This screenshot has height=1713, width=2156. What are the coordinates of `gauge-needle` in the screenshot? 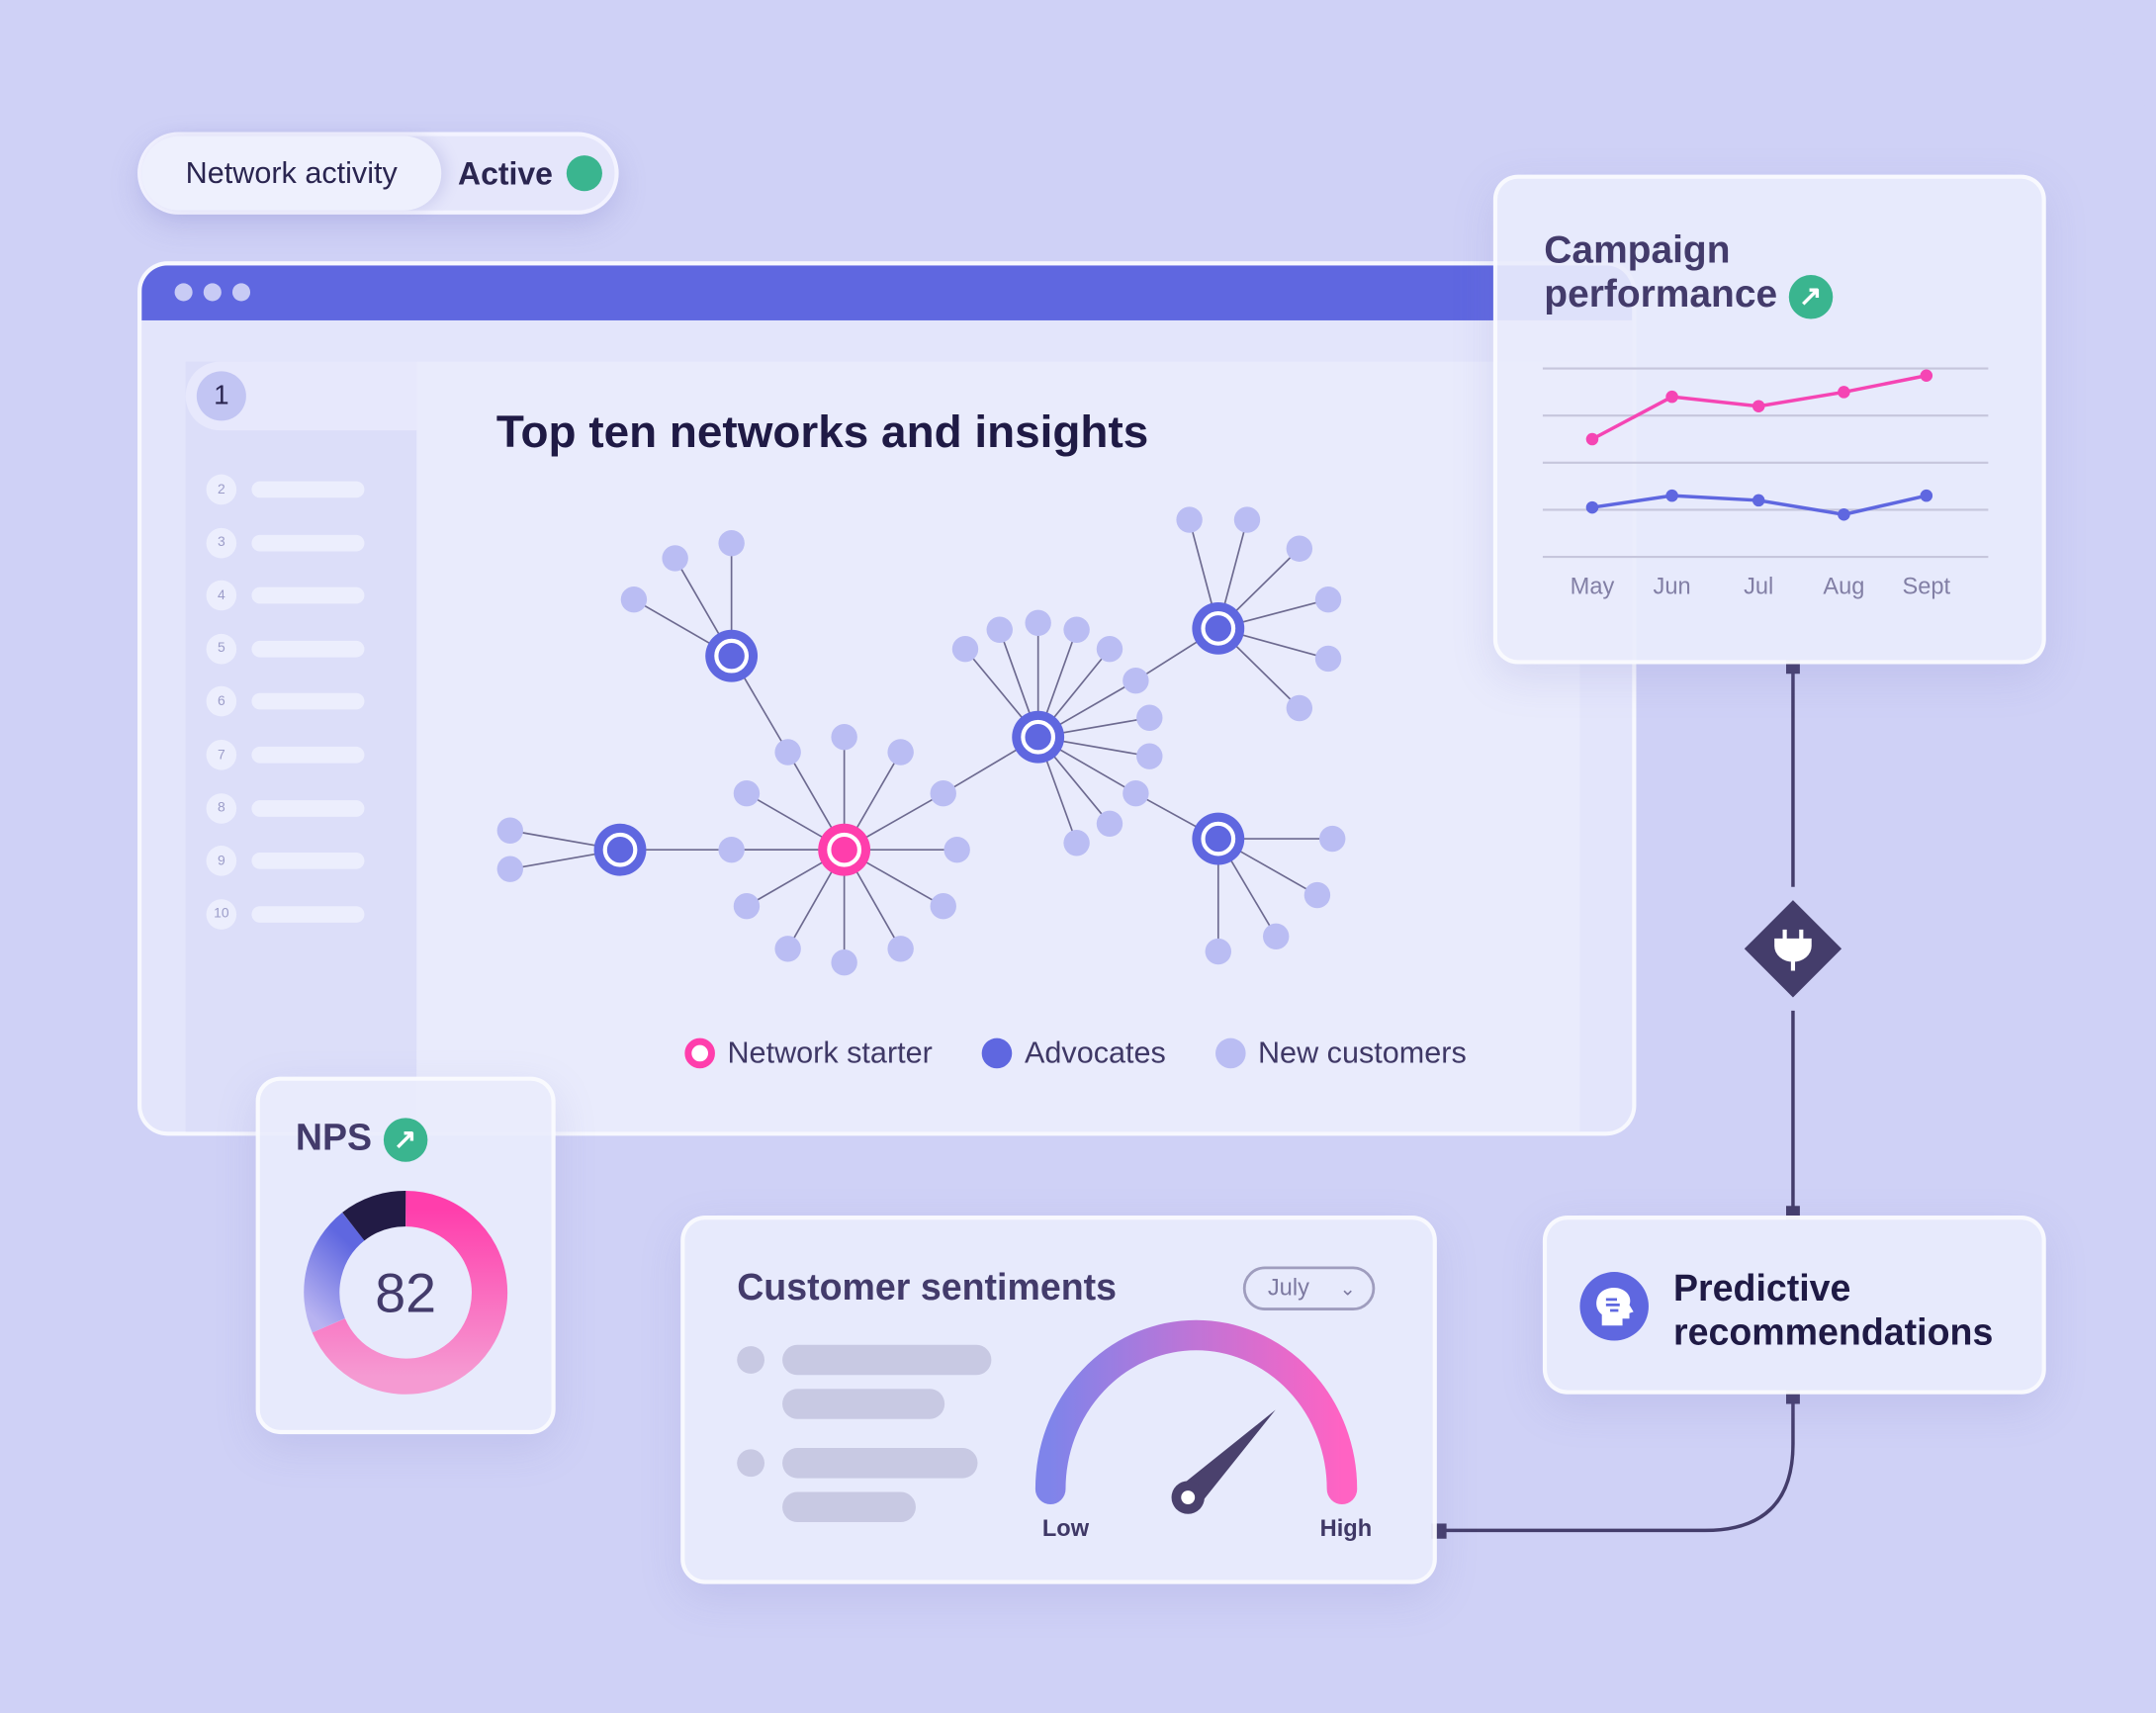 It's located at (1223, 1461).